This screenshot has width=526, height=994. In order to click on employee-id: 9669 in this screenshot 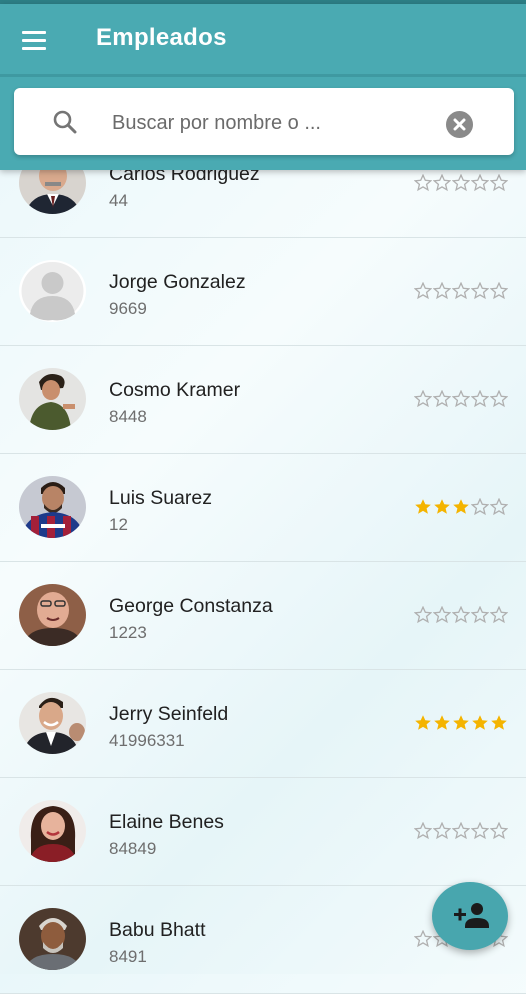, I will do `click(128, 308)`.